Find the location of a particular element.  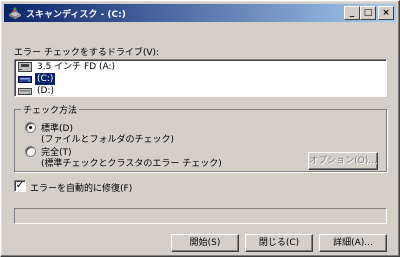

start-button: 開始(S) is located at coordinates (205, 243).